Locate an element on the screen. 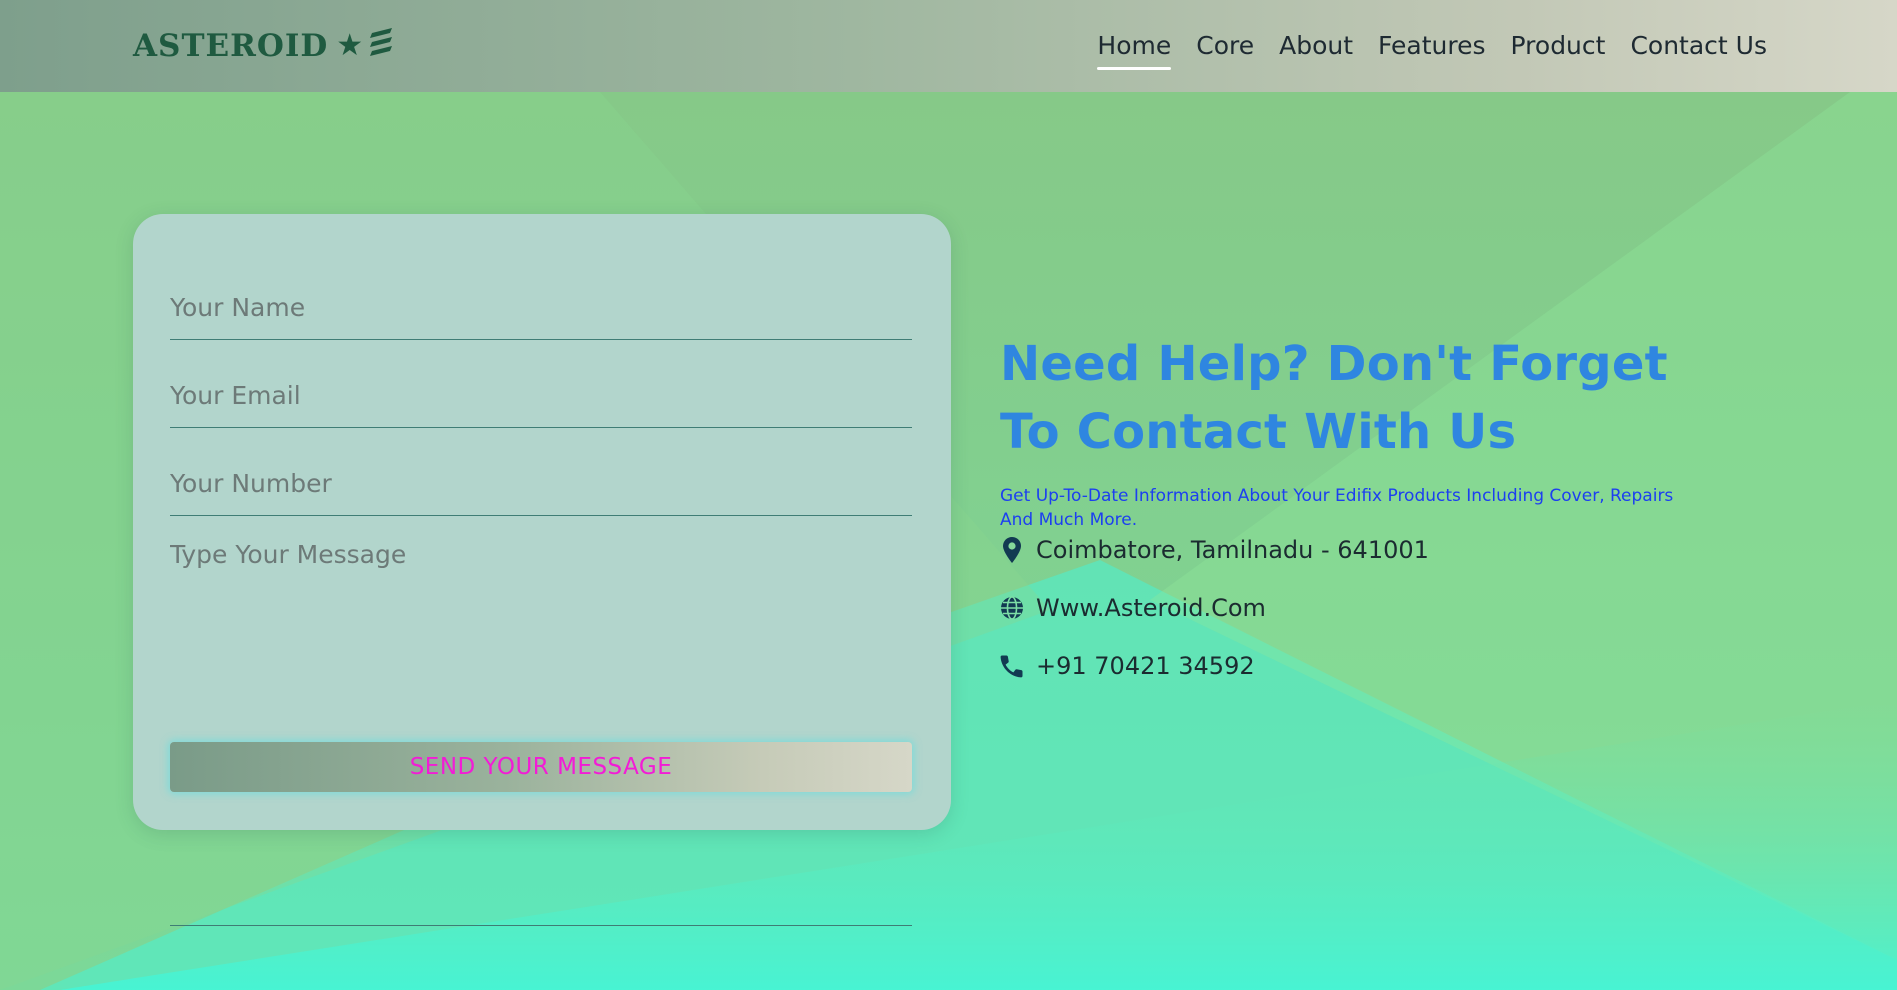 The image size is (1897, 990). website-link: Www.Asteroid.Com is located at coordinates (1151, 608).